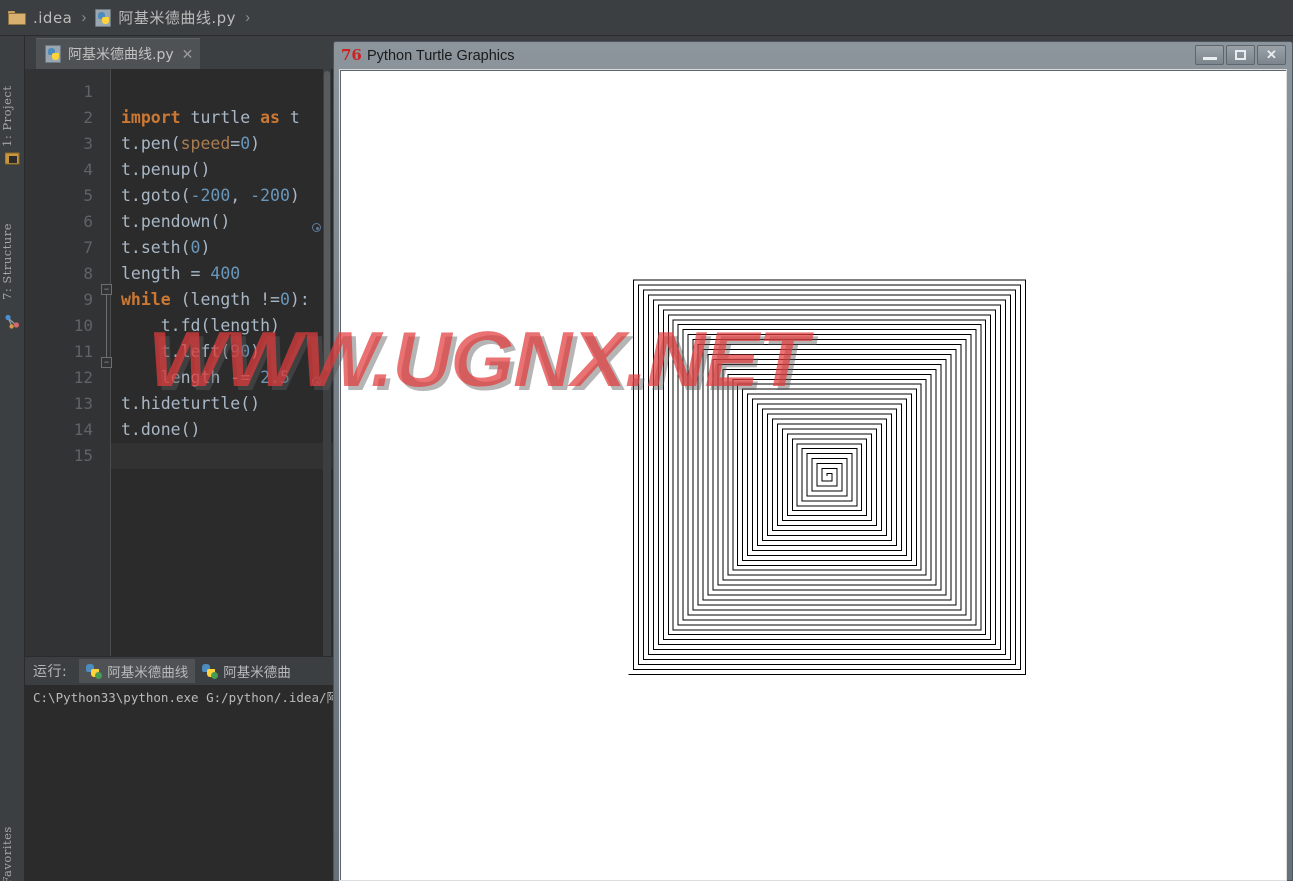 The height and width of the screenshot is (881, 1293). I want to click on code-line-7: t.seth(0), so click(222, 248).